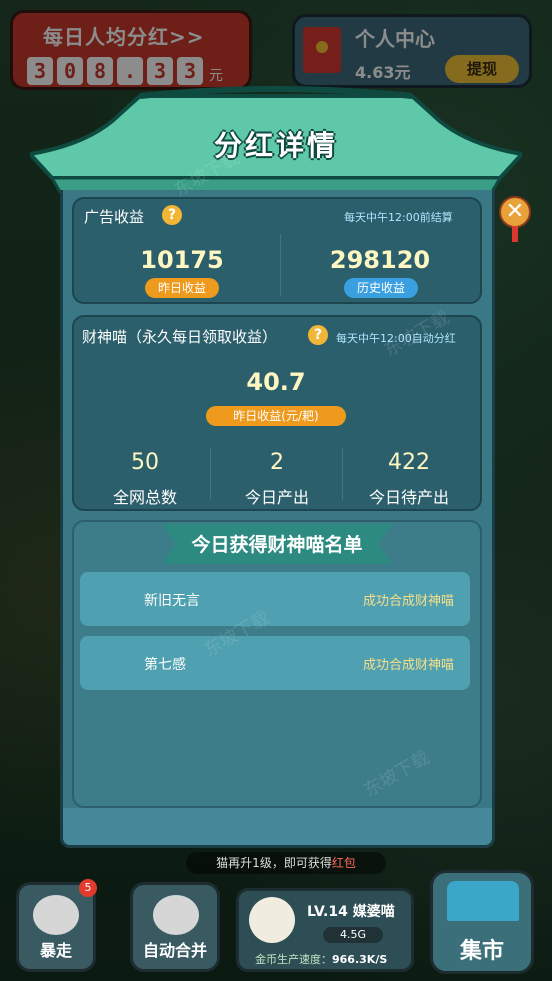 The width and height of the screenshot is (552, 981). What do you see at coordinates (276, 416) in the screenshot?
I see `fortune-yesterday-label: 昨日收益(元/耙)` at bounding box center [276, 416].